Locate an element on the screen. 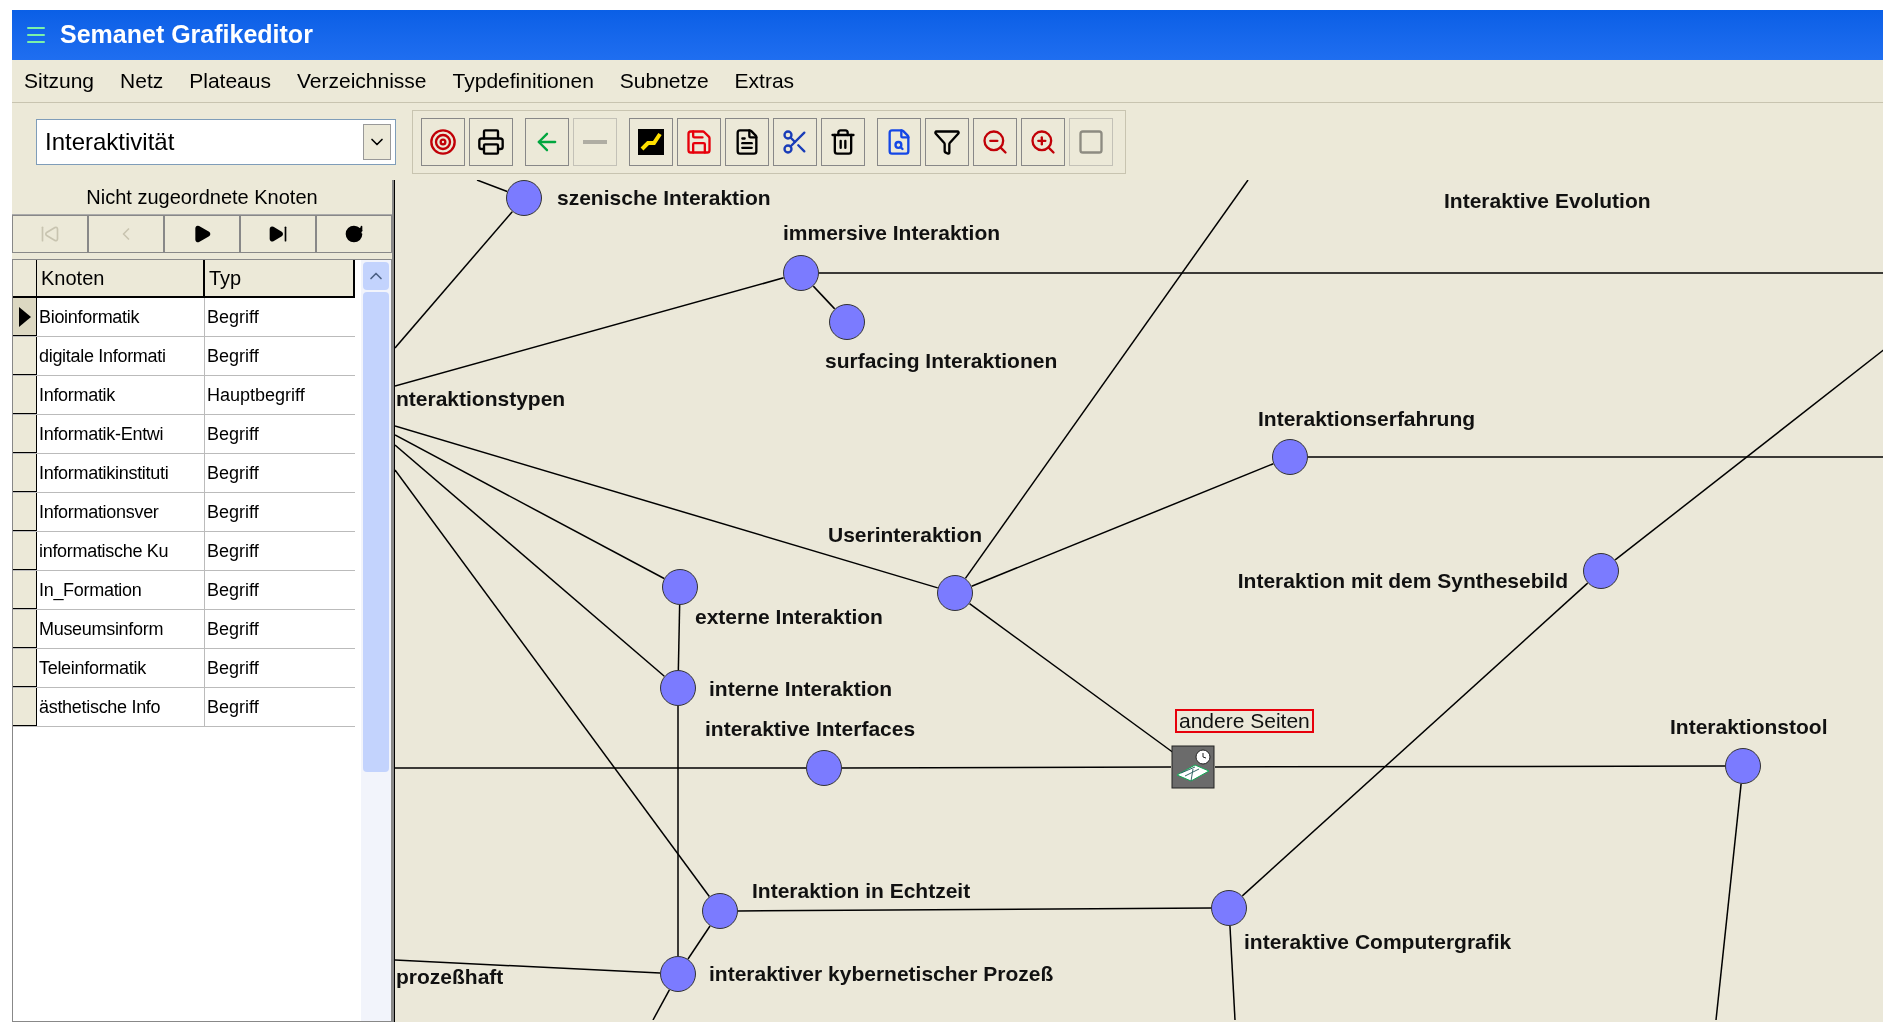 This screenshot has height=1022, width=1895. menu-item: Extras is located at coordinates (764, 81).